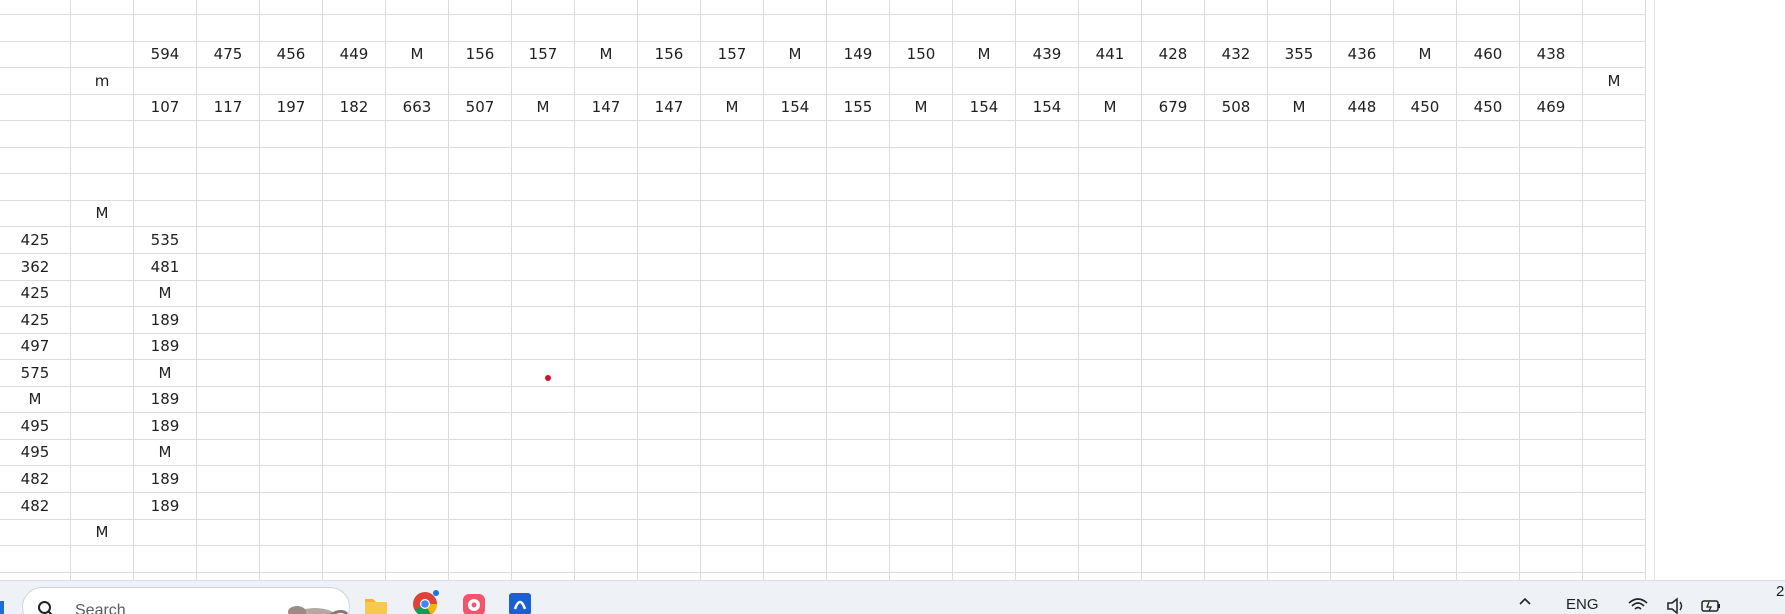 This screenshot has width=1785, height=614. Describe the element at coordinates (1582, 604) in the screenshot. I see `language-indicator: ENG` at that location.